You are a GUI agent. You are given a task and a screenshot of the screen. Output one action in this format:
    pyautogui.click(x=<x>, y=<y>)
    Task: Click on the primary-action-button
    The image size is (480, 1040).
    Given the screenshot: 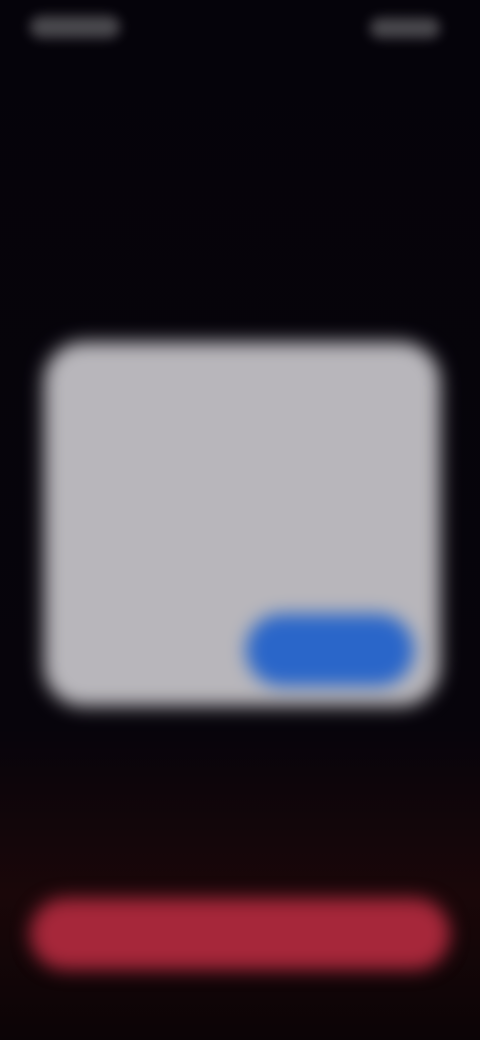 What is the action you would take?
    pyautogui.click(x=240, y=934)
    